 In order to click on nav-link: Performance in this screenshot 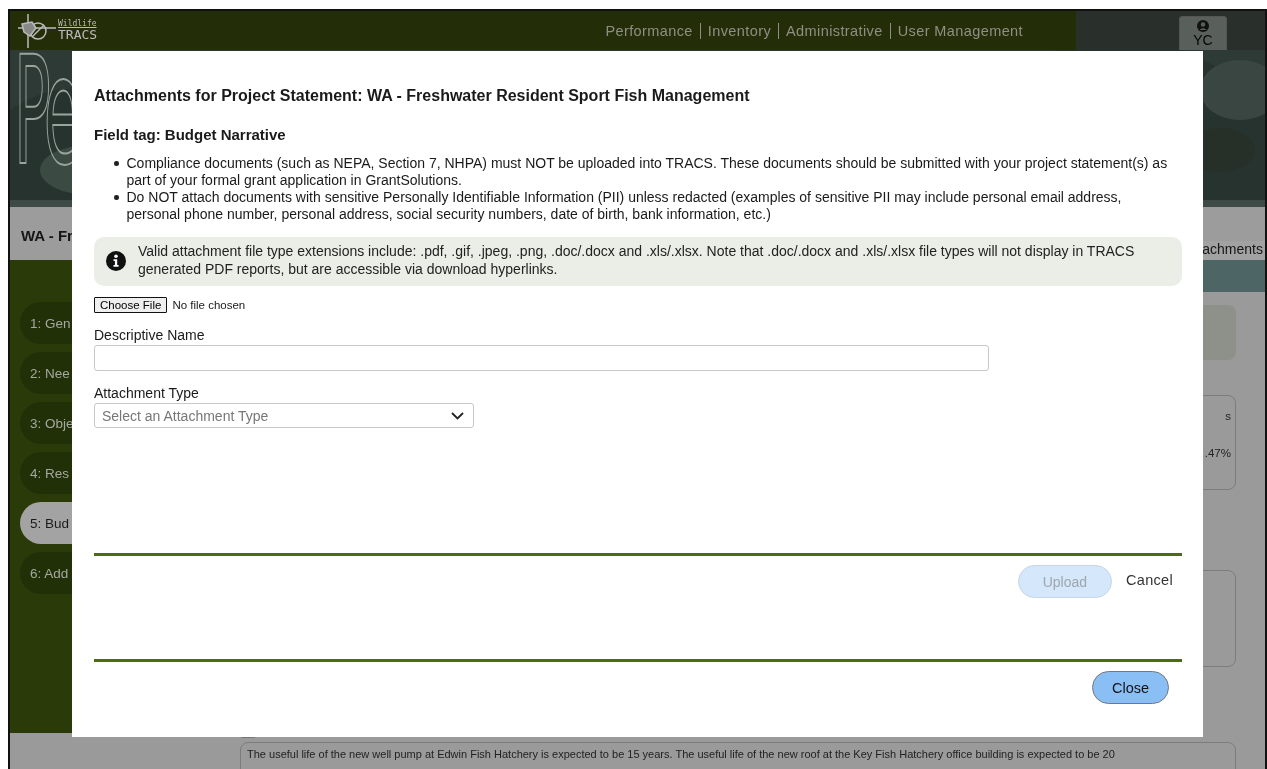, I will do `click(649, 30)`.